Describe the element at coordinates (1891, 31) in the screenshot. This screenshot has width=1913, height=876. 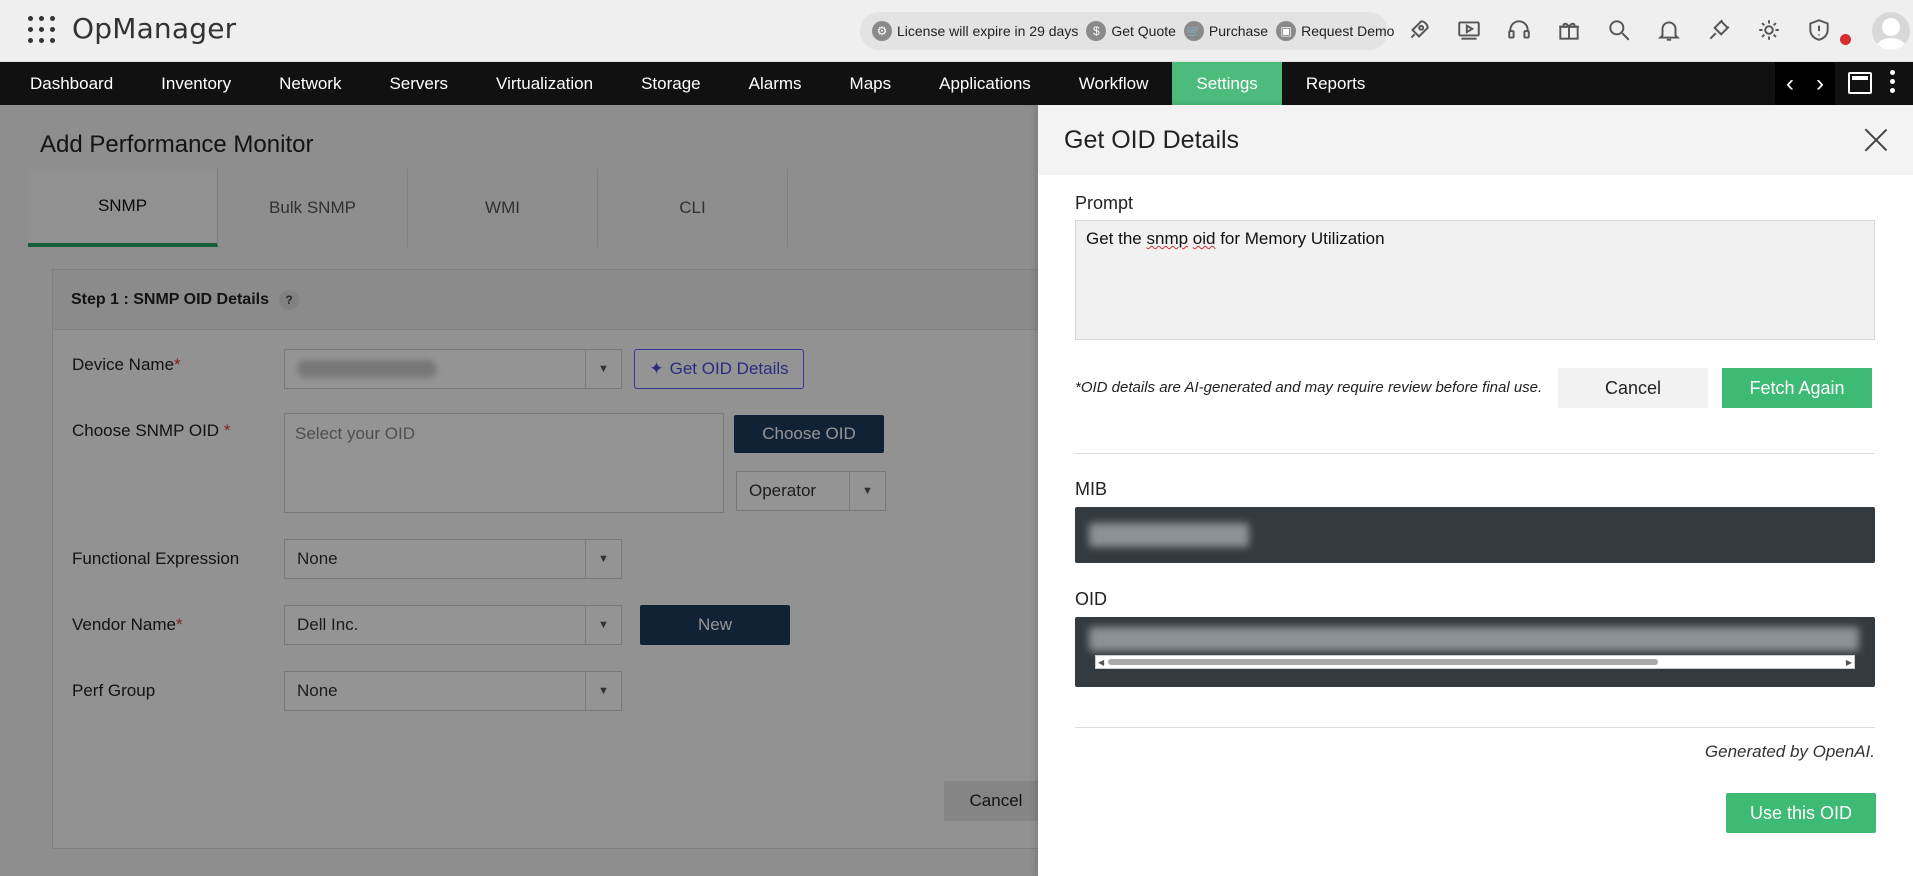
I see `avatar` at that location.